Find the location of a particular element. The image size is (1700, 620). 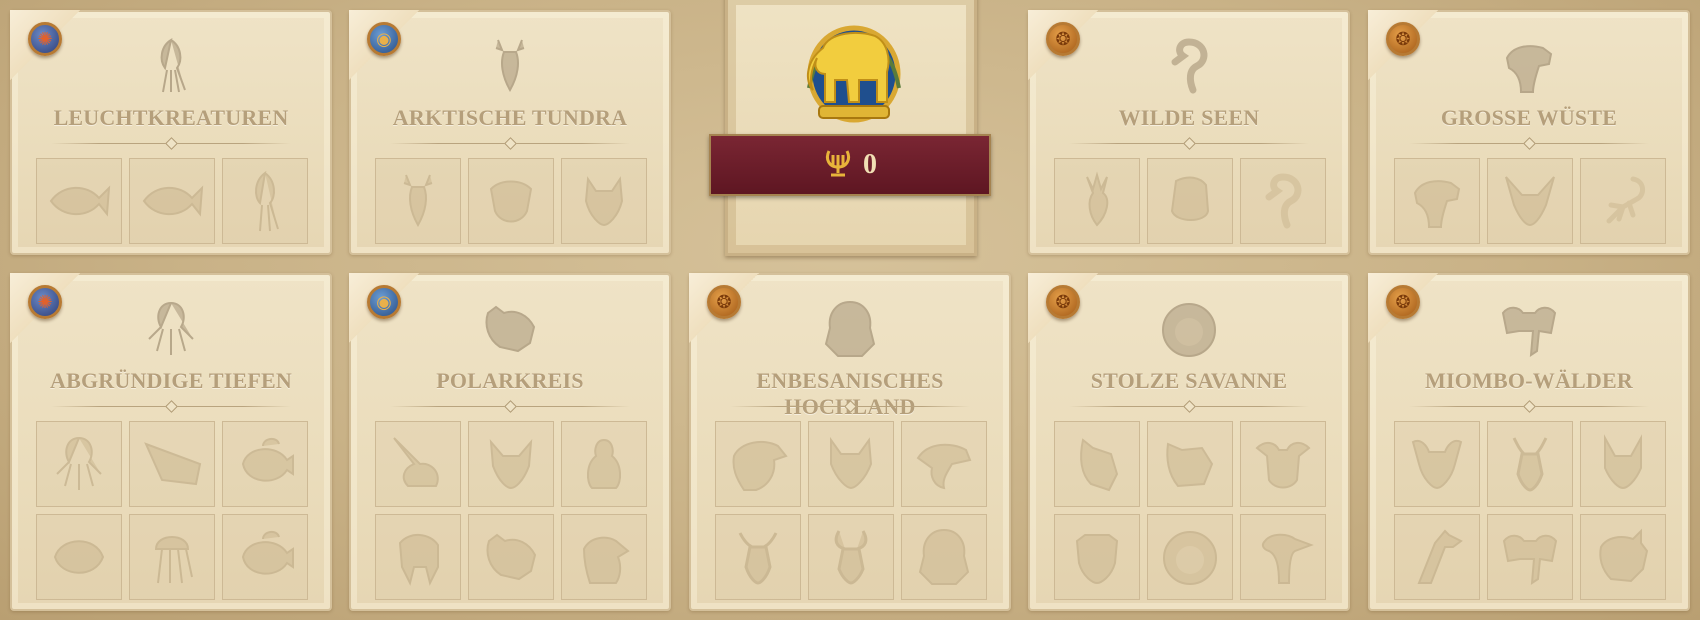

slot-wild-dog is located at coordinates (1437, 464).